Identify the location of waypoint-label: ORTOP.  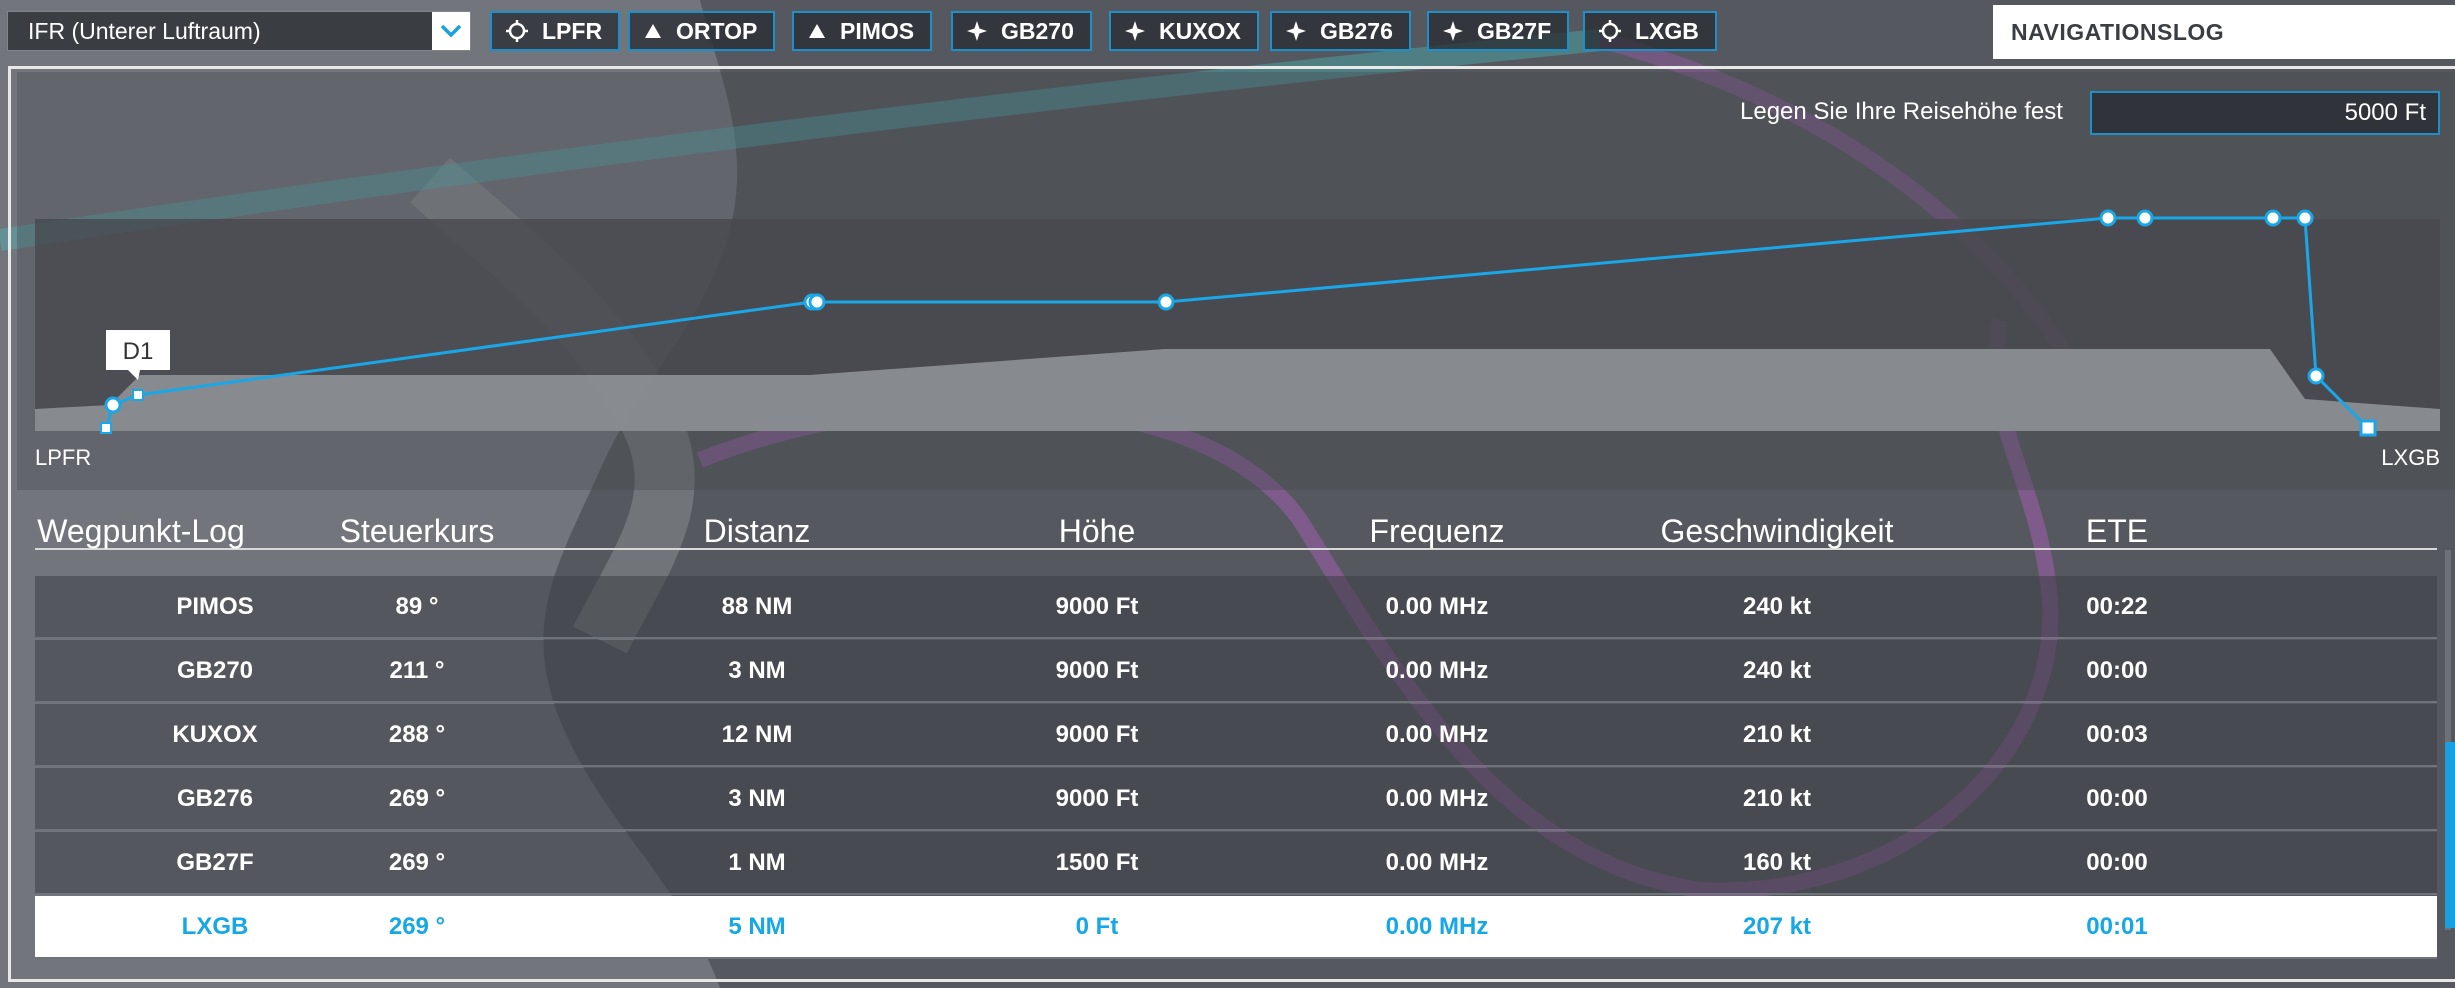
(717, 31).